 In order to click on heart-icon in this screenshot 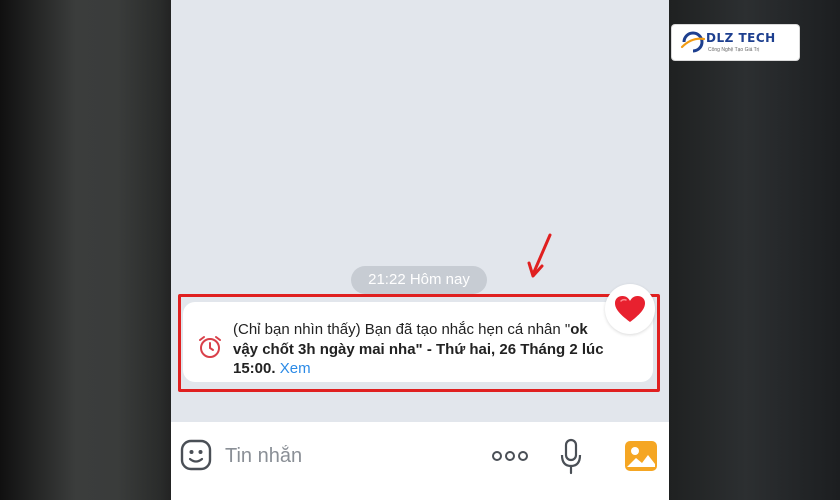, I will do `click(630, 309)`.